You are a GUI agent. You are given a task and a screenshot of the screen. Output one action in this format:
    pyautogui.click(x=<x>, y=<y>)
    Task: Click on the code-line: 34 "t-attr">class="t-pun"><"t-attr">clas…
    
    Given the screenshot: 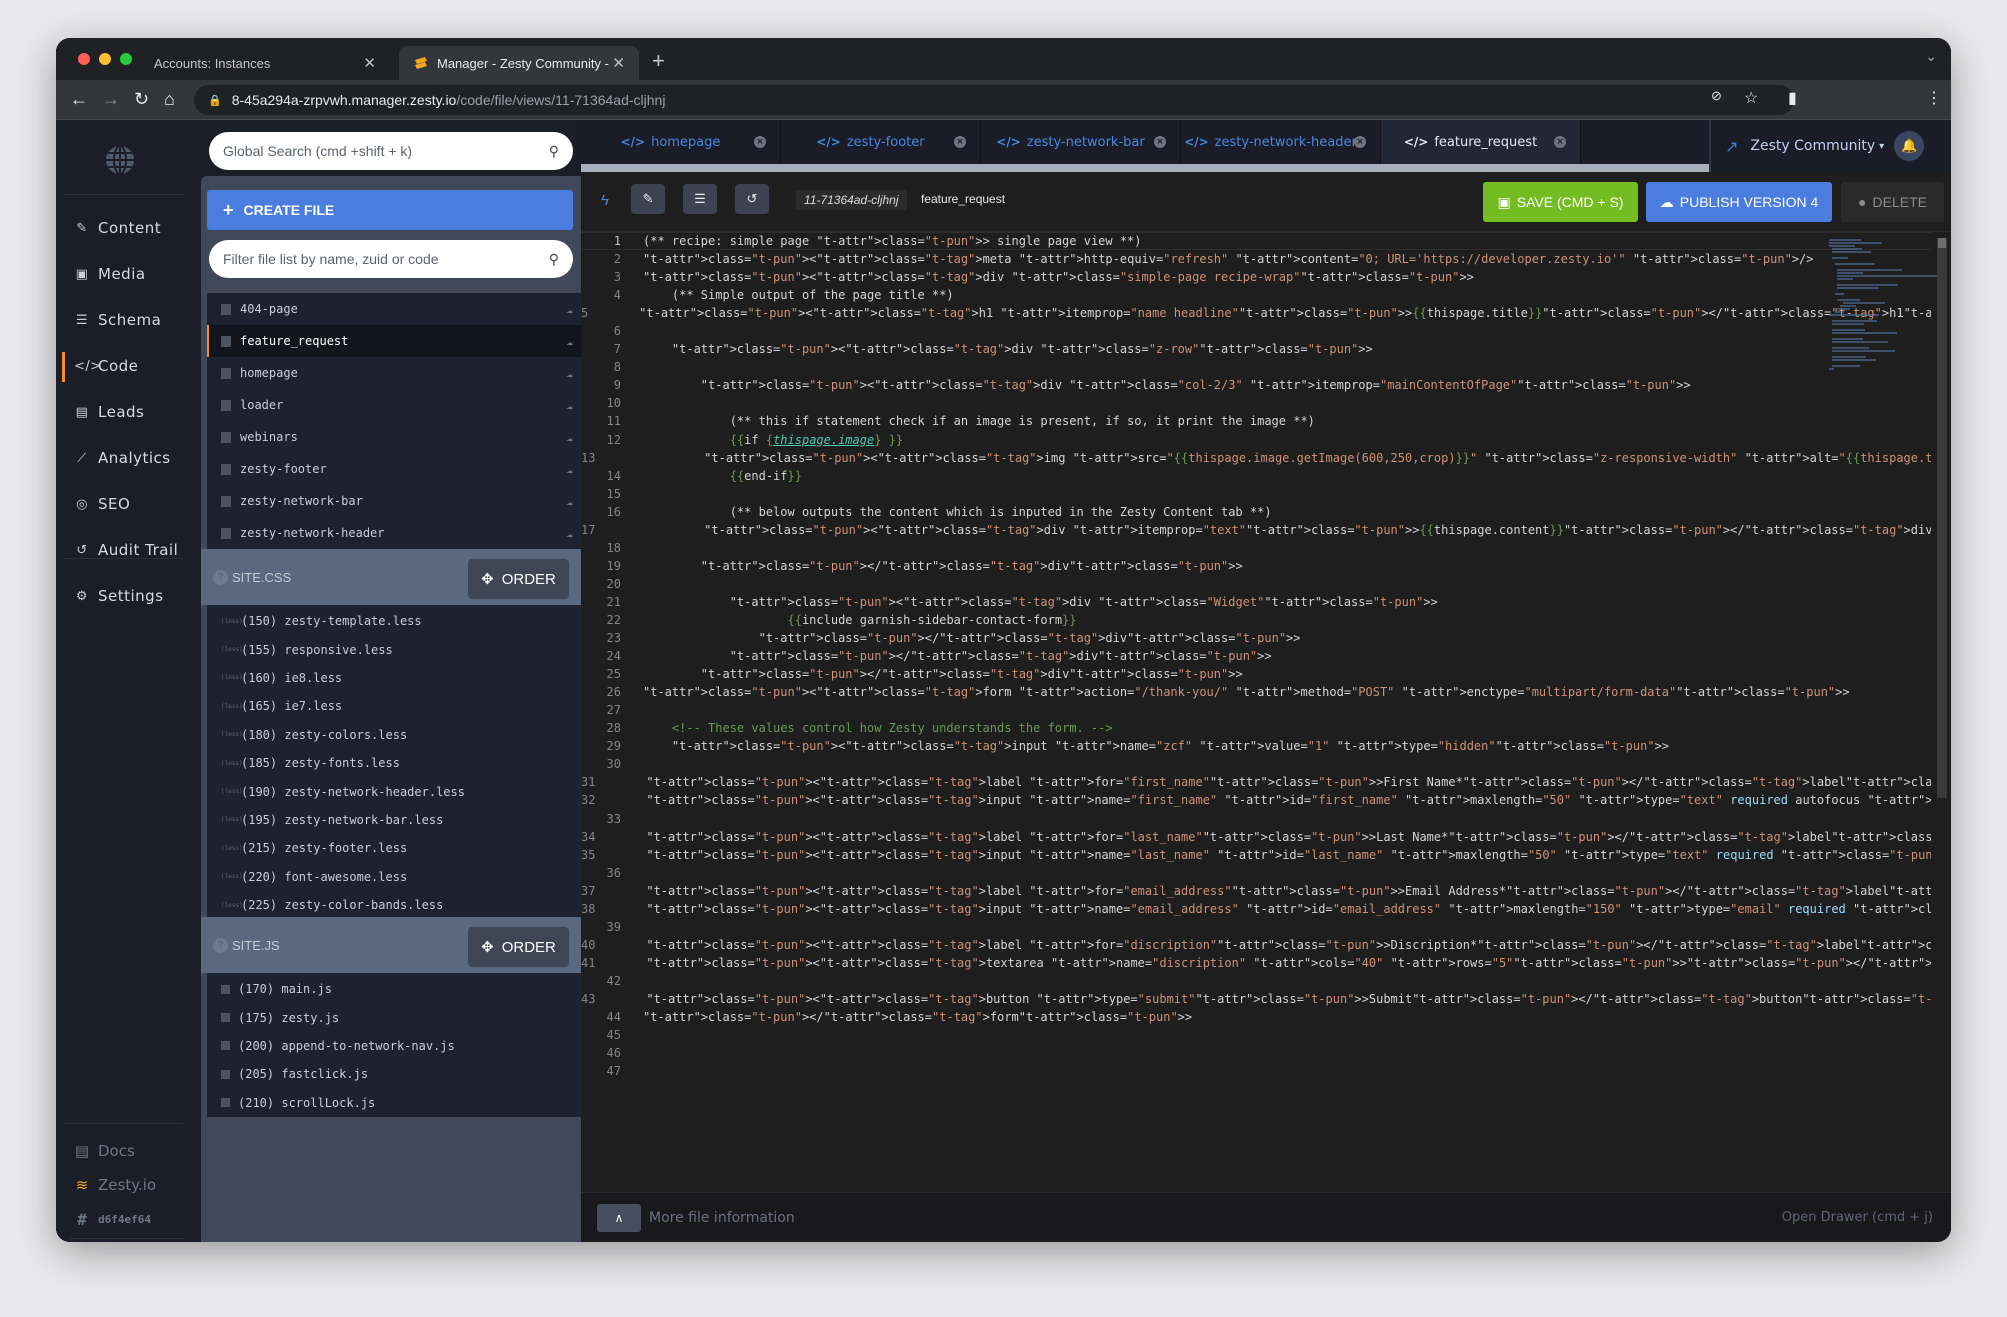 What is the action you would take?
    pyautogui.click(x=1256, y=837)
    